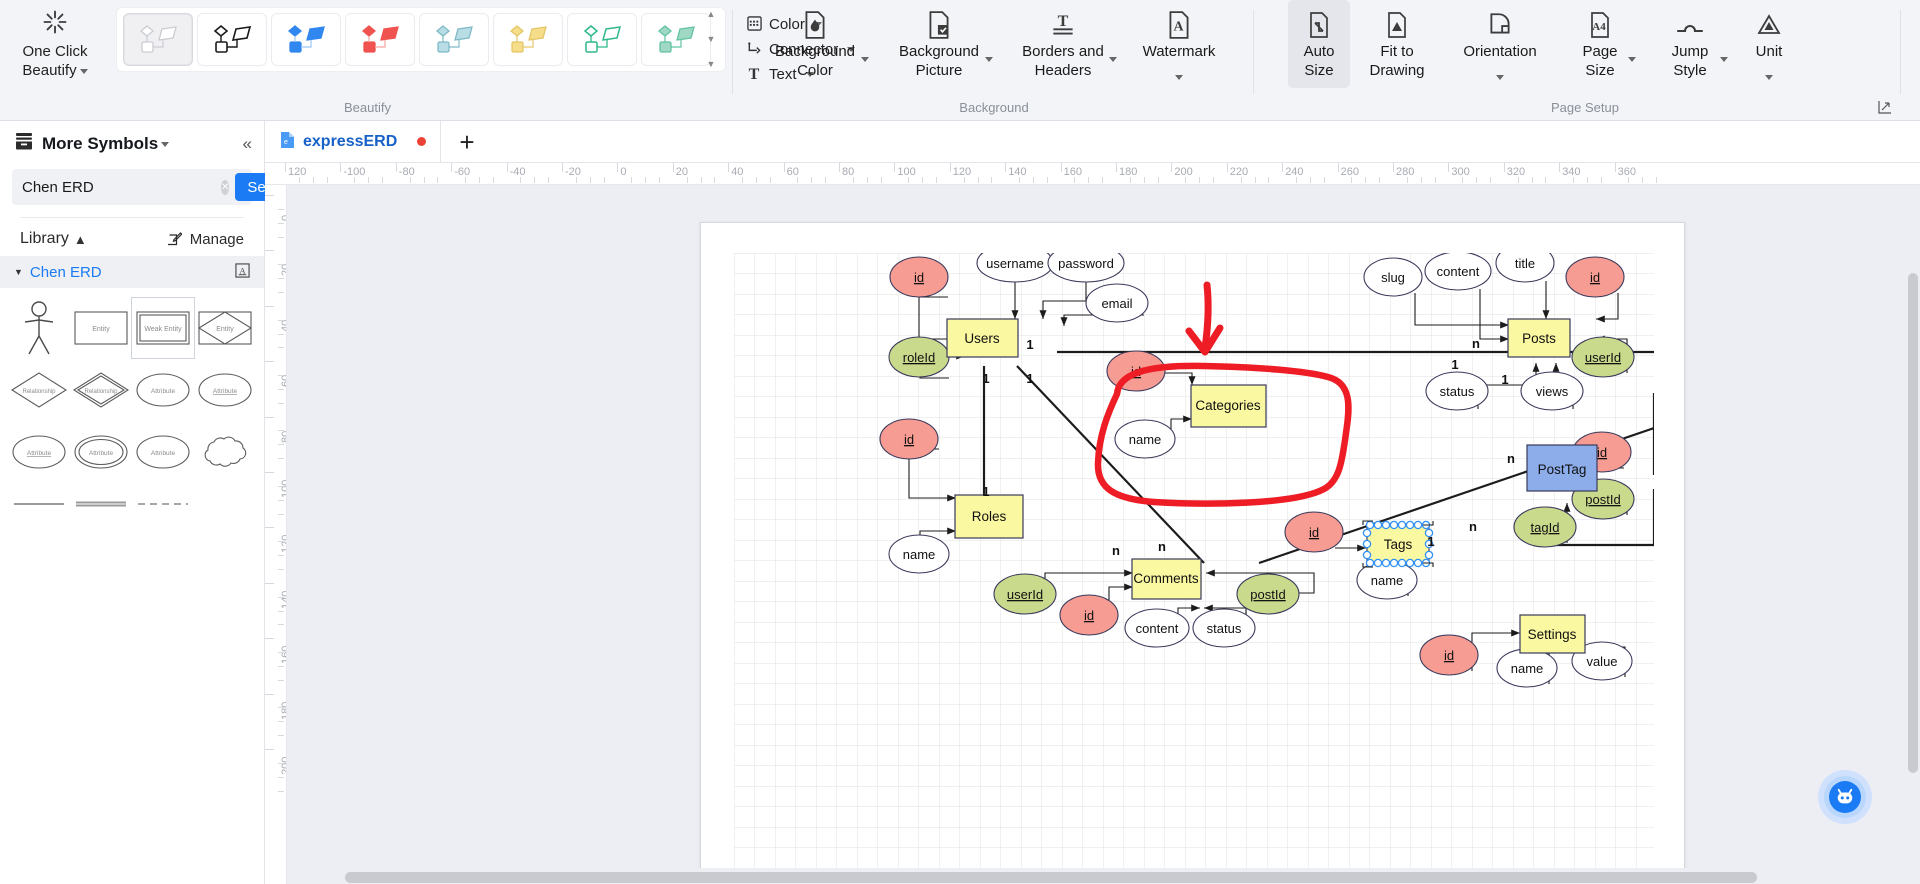 The width and height of the screenshot is (1920, 884). What do you see at coordinates (1063, 44) in the screenshot?
I see `borders-and-headers-button: T Borders and Headers` at bounding box center [1063, 44].